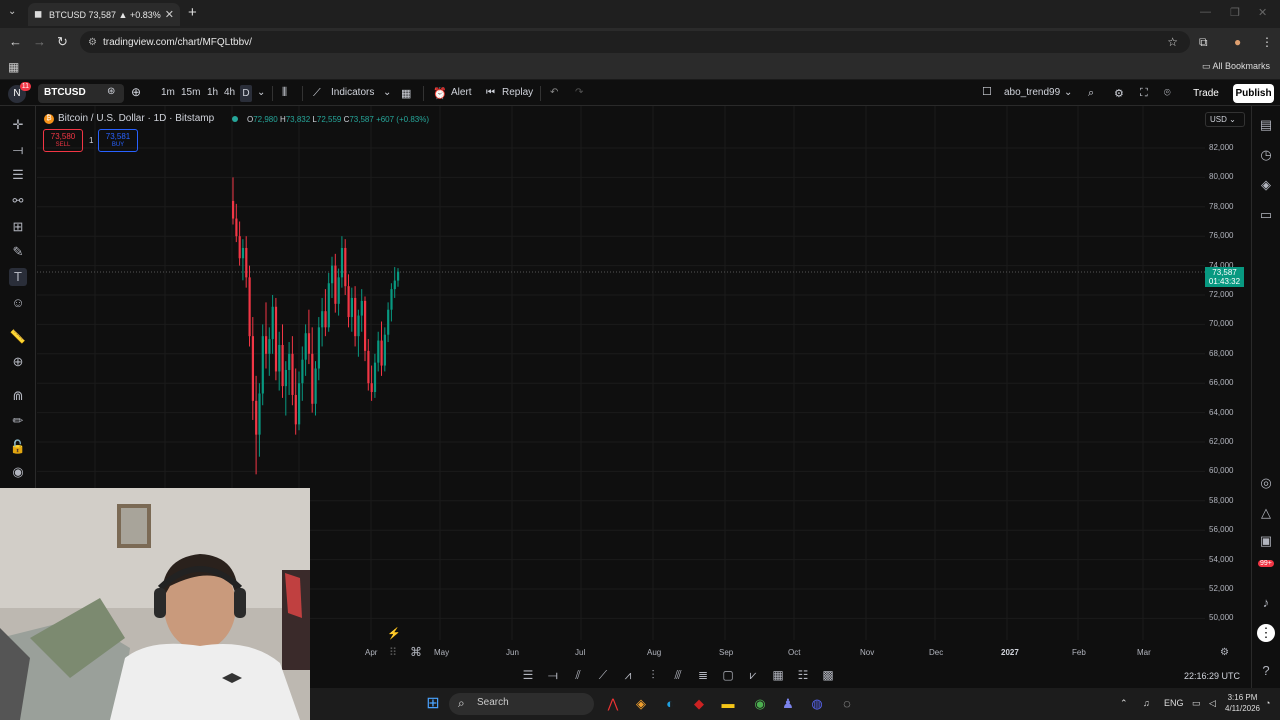  What do you see at coordinates (1266, 513) in the screenshot?
I see `ideas-icon: △` at bounding box center [1266, 513].